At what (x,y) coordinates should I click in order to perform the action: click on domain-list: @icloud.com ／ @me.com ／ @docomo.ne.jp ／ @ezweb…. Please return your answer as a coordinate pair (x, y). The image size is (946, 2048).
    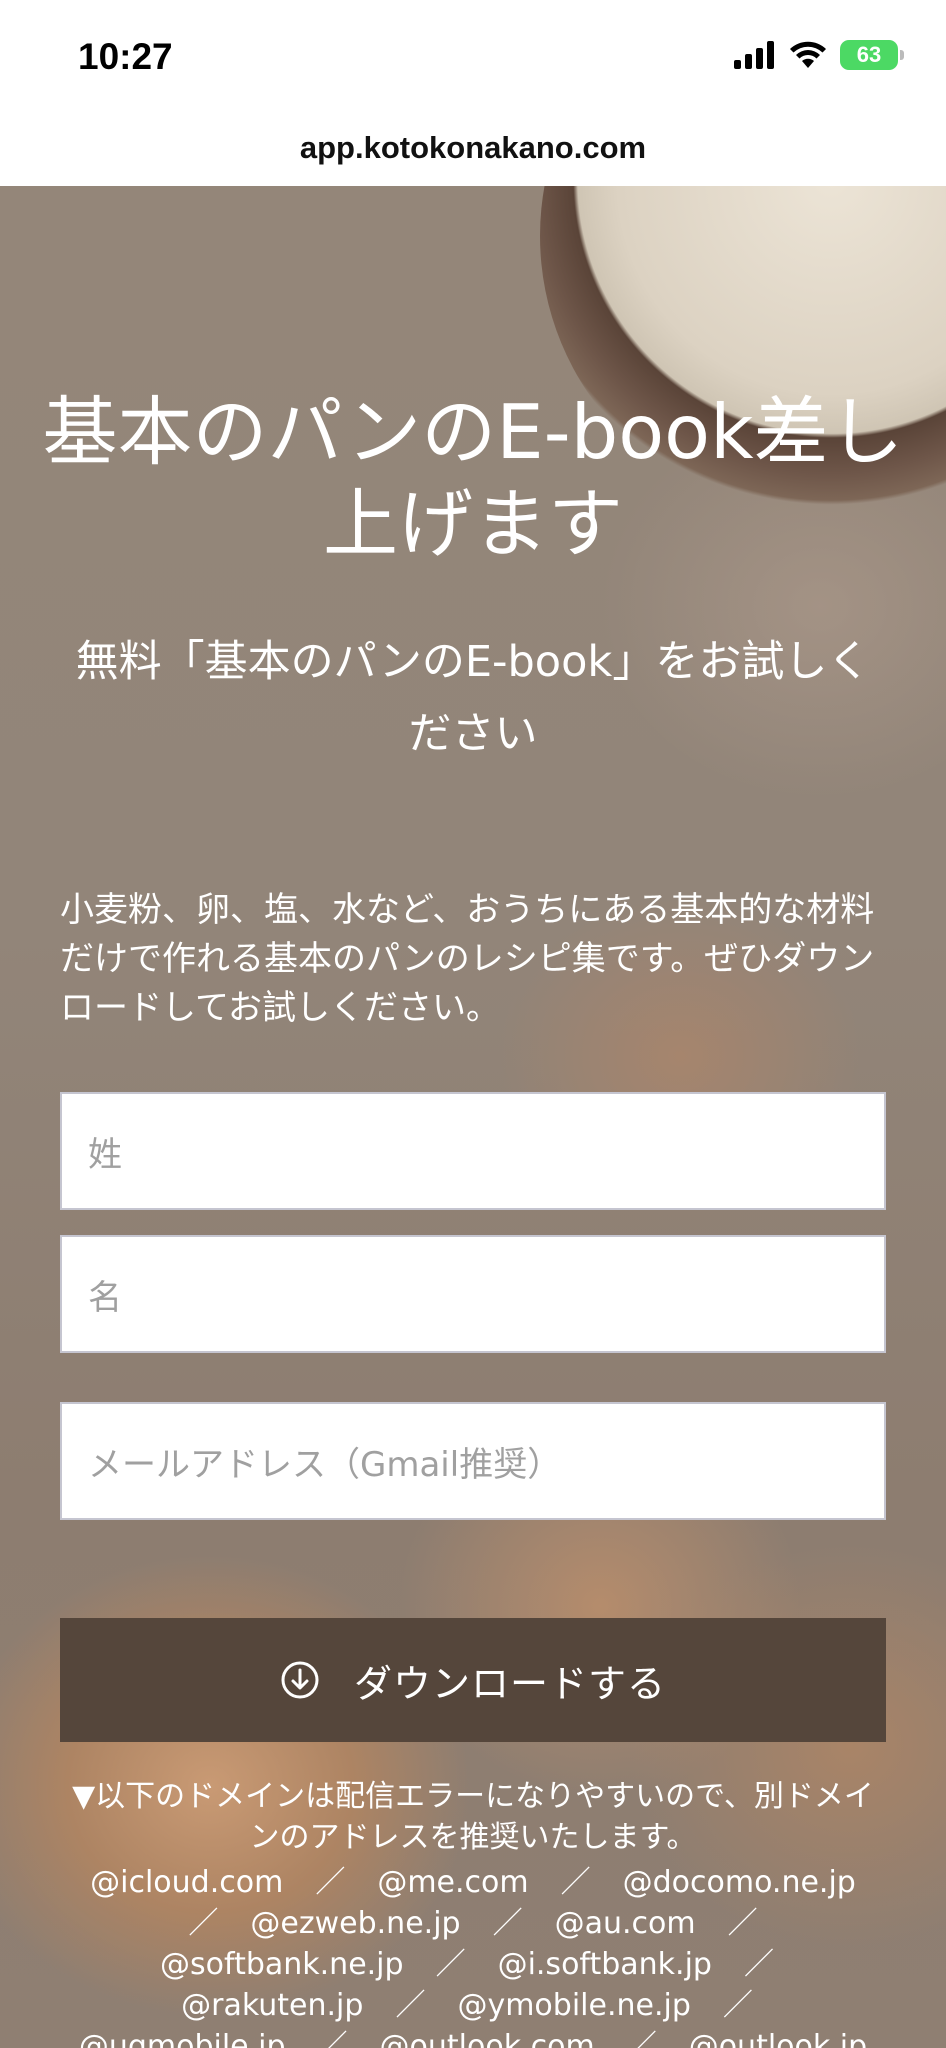
    Looking at the image, I should click on (473, 1955).